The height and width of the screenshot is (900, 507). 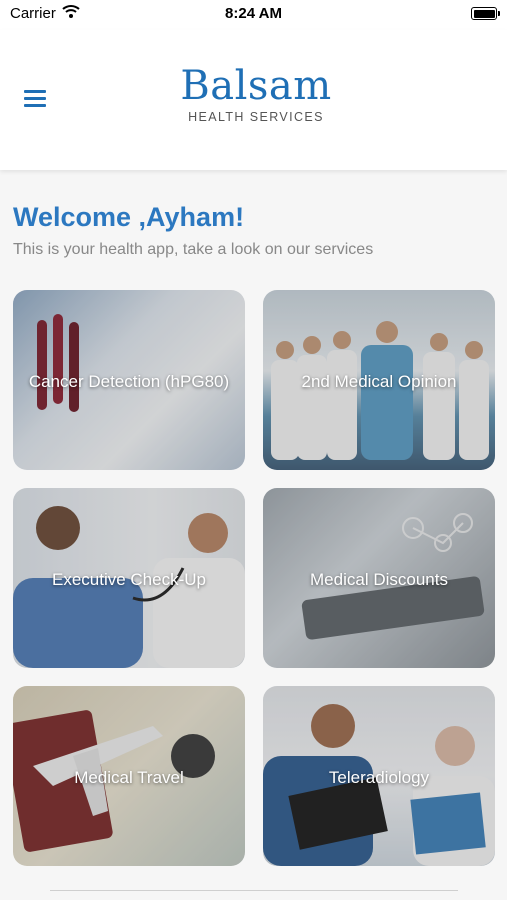 I want to click on status-bar: Carrier 8:24 AM, so click(x=253, y=15).